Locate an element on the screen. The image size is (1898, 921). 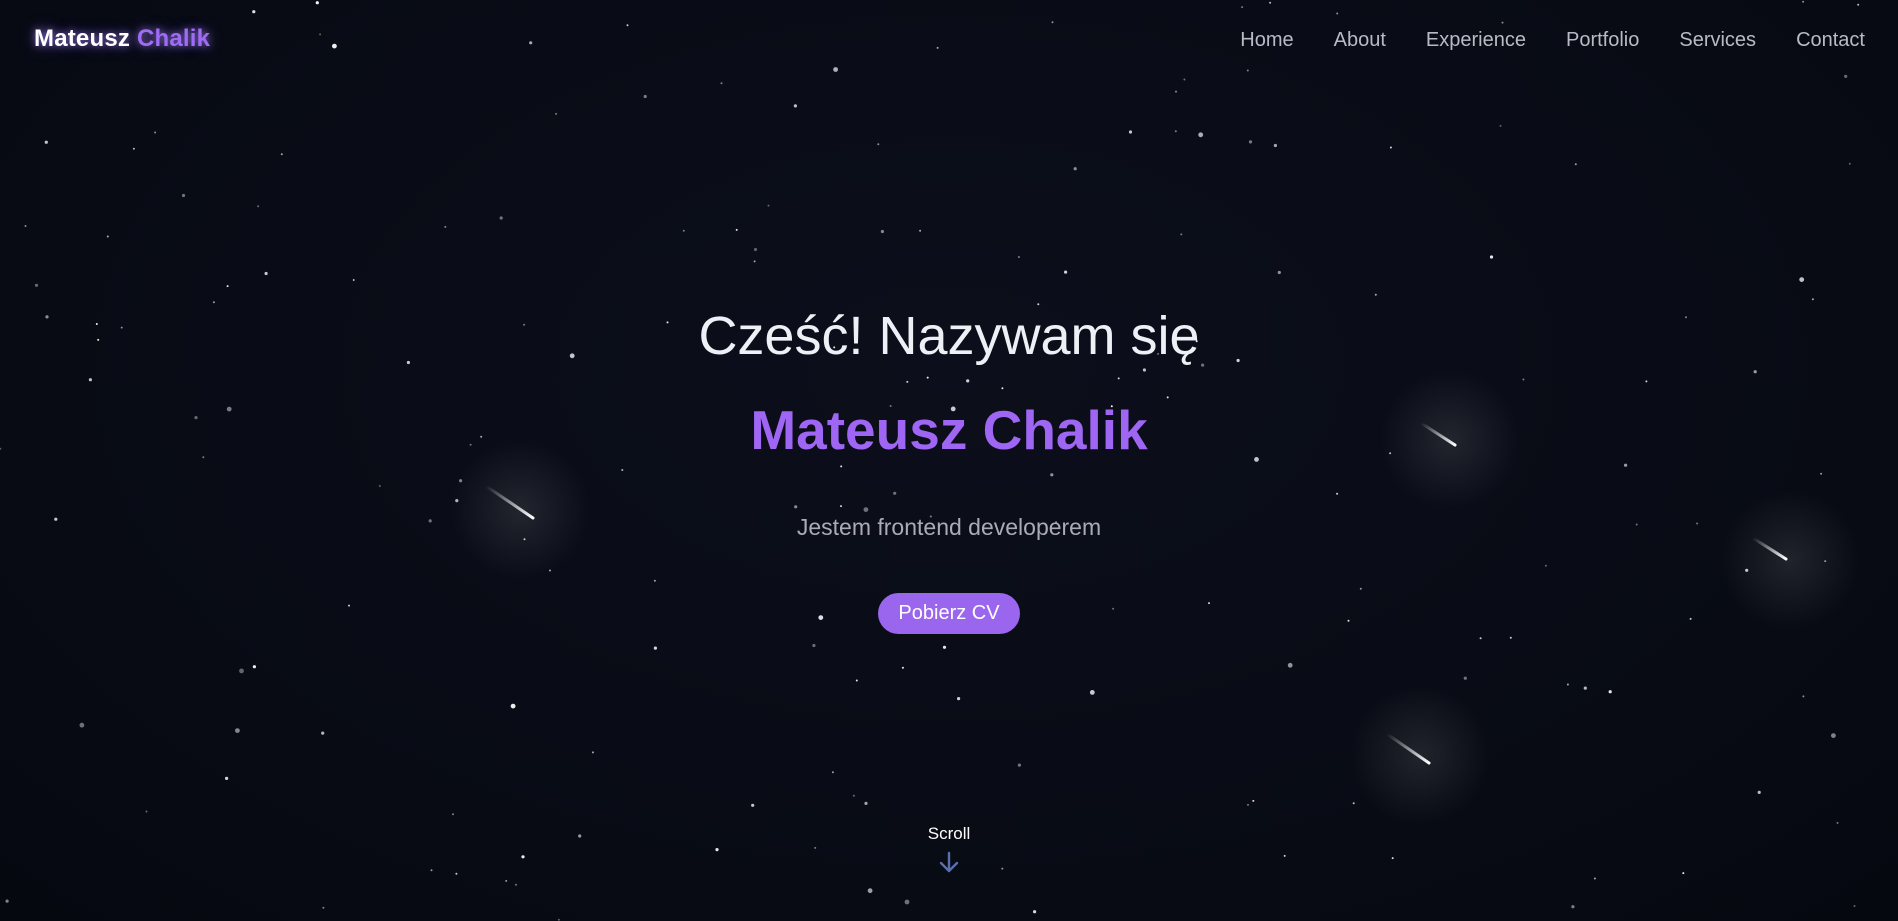
brand-last-name: Chalik is located at coordinates (173, 38).